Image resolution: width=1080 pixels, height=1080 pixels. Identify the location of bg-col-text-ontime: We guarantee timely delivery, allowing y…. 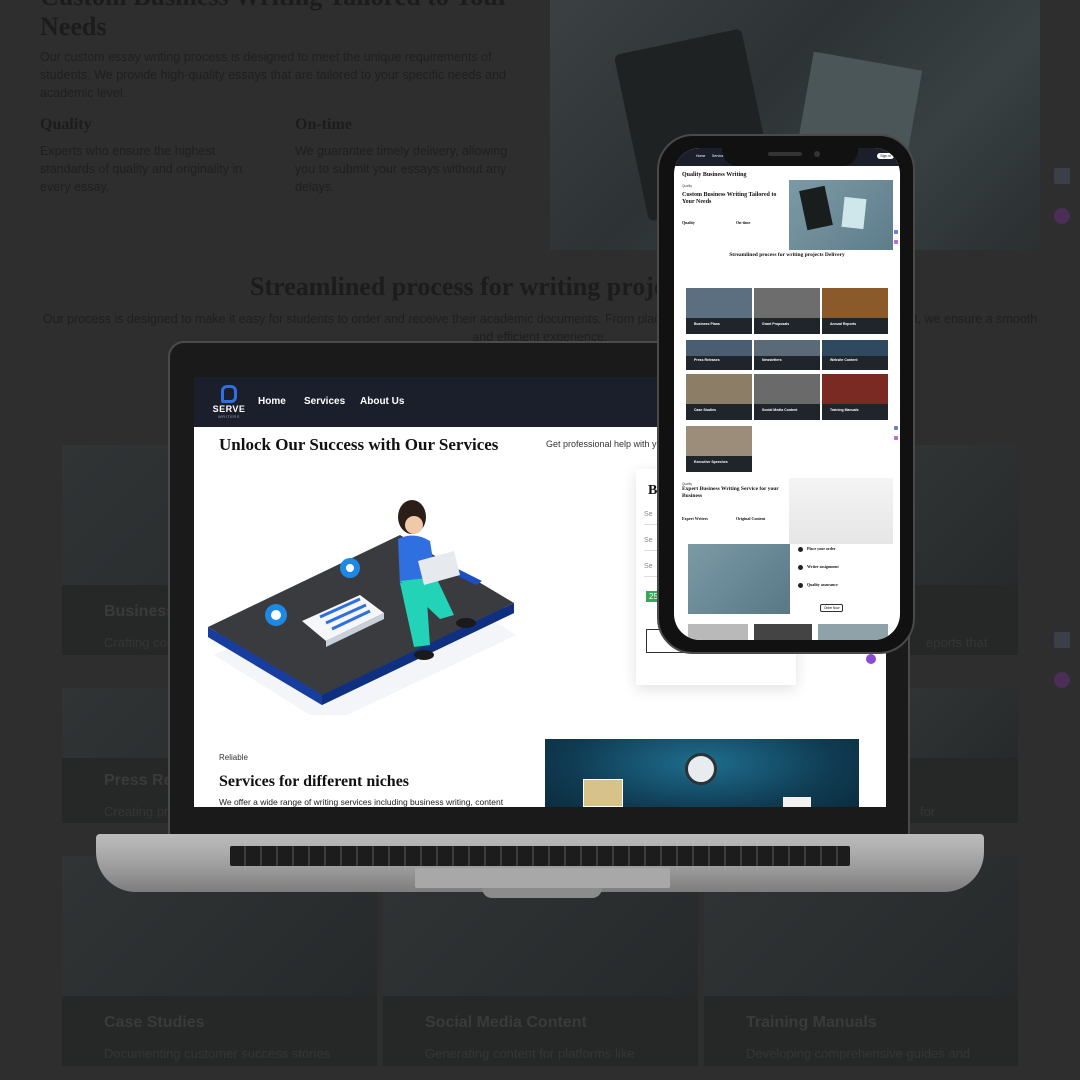
(401, 169).